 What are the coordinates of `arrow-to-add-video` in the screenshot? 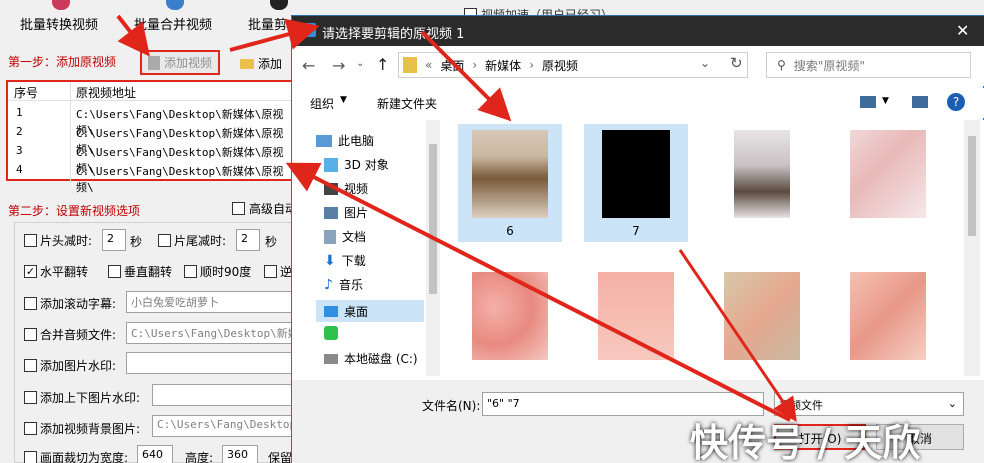 It's located at (133, 35).